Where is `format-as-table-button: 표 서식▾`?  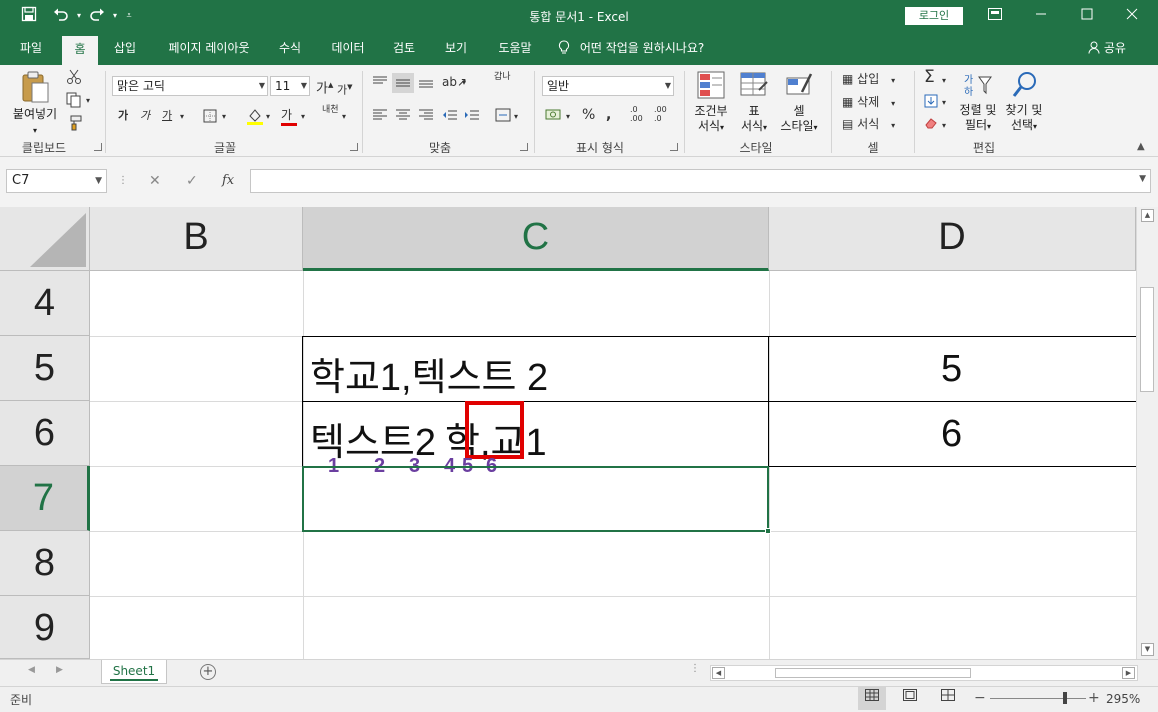 format-as-table-button: 표 서식▾ is located at coordinates (754, 102).